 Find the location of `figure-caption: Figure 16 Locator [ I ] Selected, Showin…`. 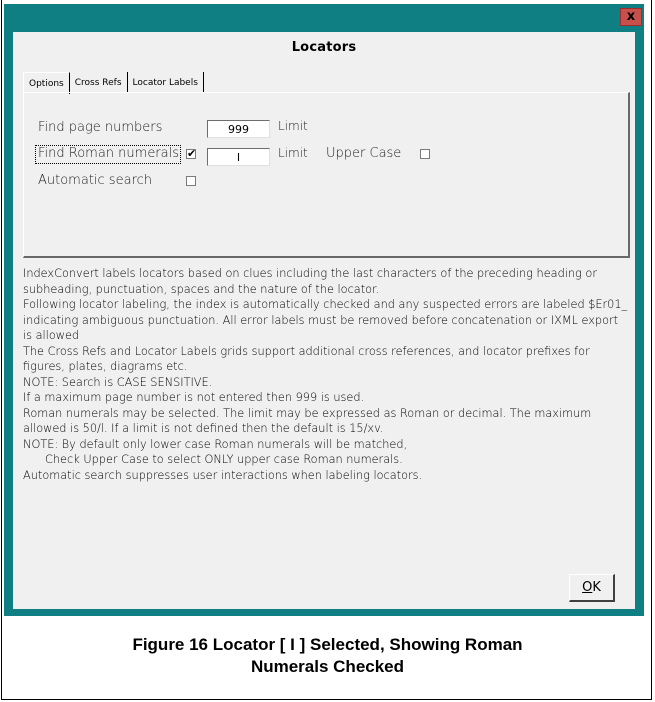

figure-caption: Figure 16 Locator [ I ] Selected, Showin… is located at coordinates (327, 656).